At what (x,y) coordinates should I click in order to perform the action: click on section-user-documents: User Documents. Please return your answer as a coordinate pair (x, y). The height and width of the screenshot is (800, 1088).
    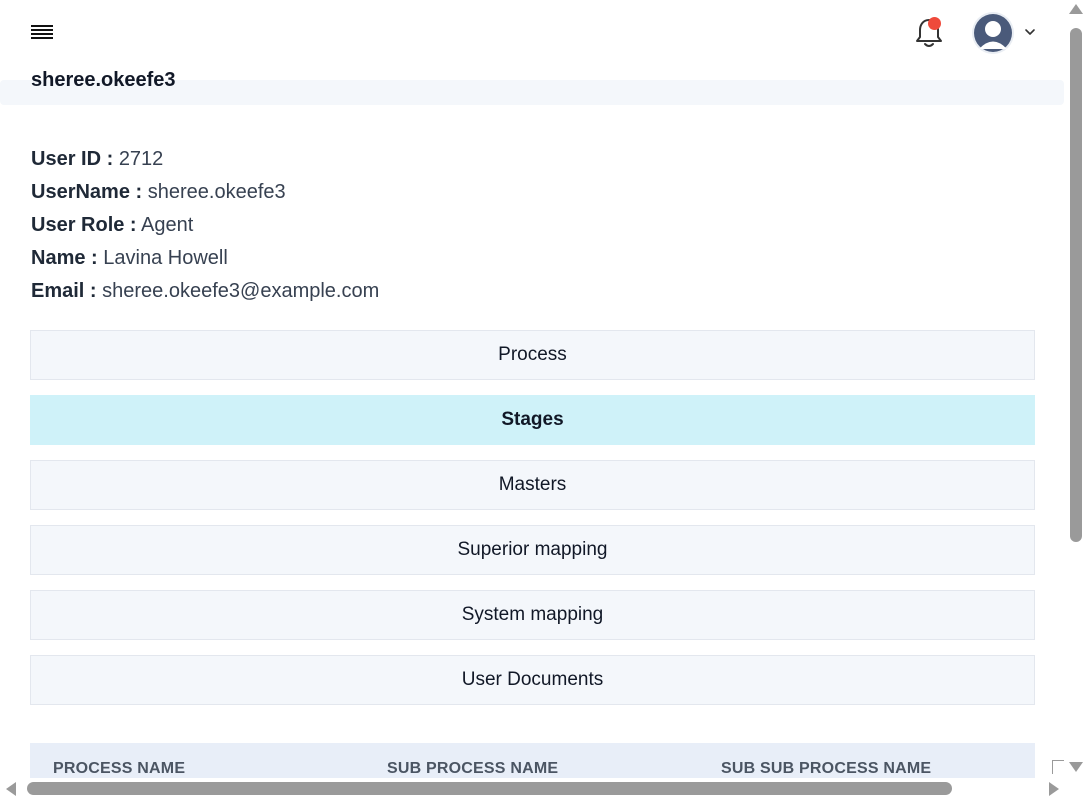
    Looking at the image, I should click on (532, 680).